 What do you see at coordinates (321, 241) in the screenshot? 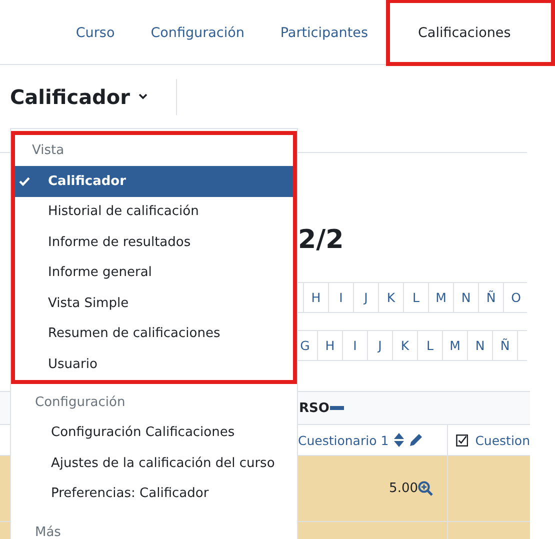
I see `page-heading: 2/2` at bounding box center [321, 241].